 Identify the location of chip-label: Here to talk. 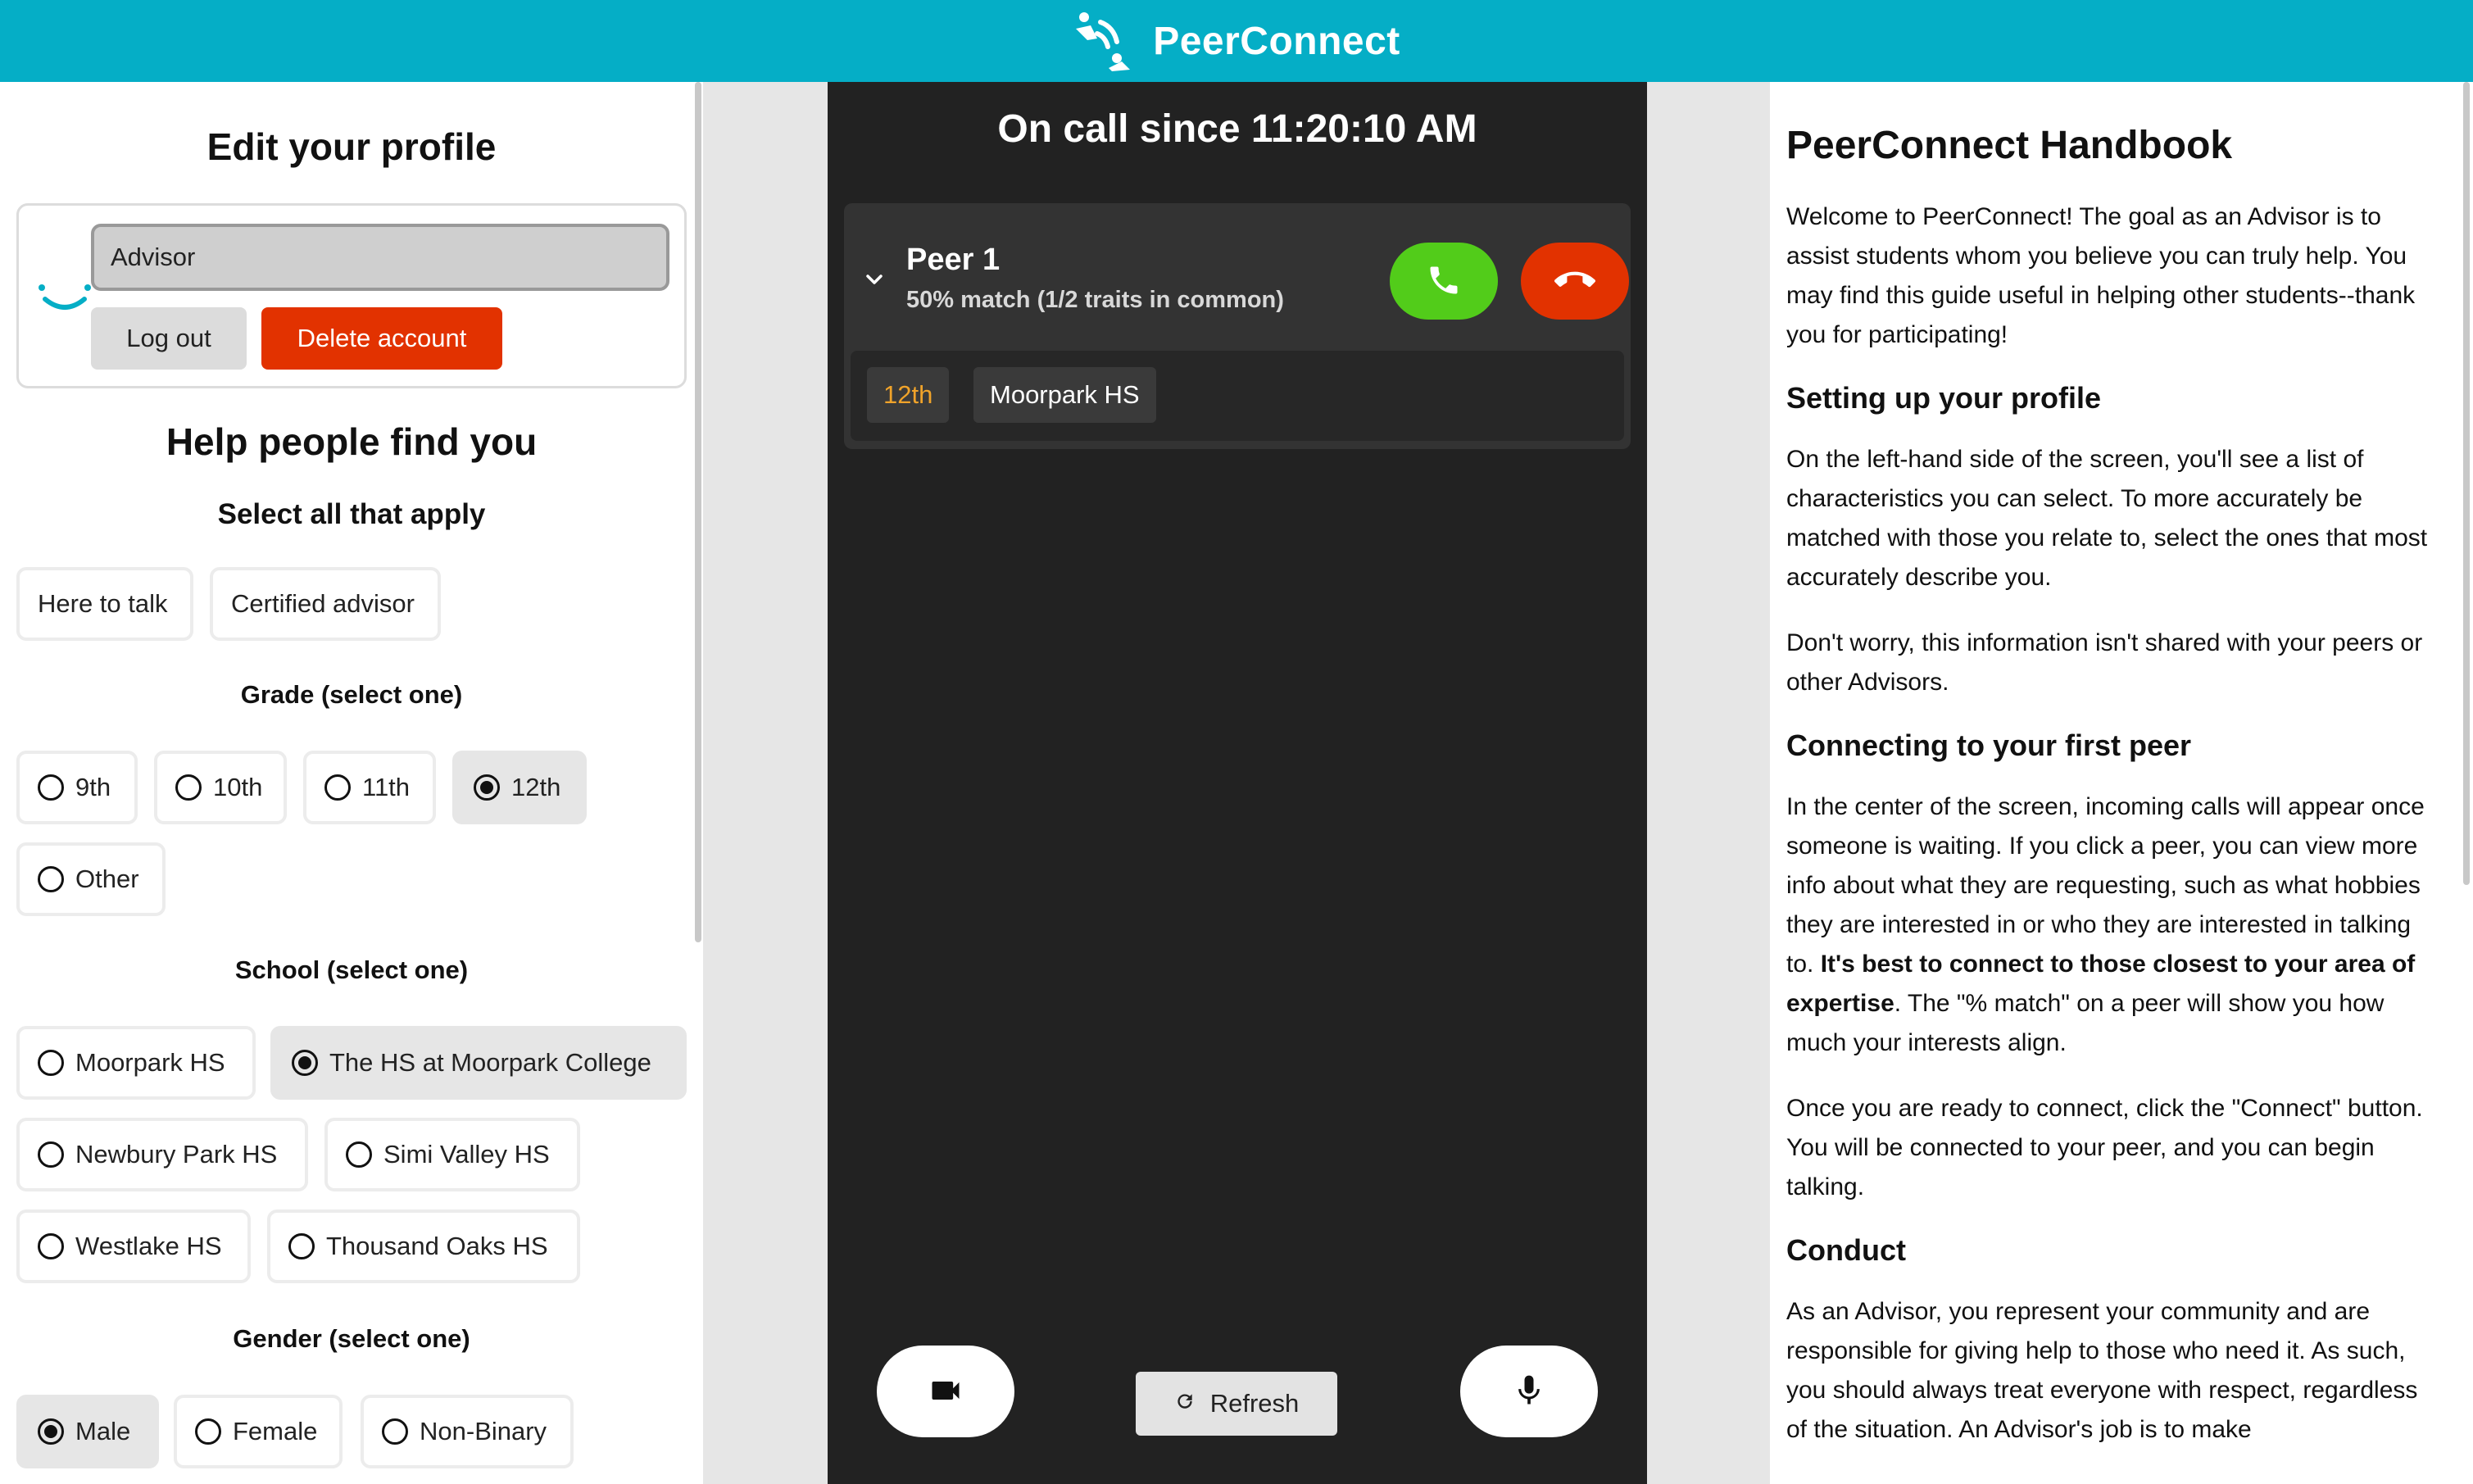
(103, 603).